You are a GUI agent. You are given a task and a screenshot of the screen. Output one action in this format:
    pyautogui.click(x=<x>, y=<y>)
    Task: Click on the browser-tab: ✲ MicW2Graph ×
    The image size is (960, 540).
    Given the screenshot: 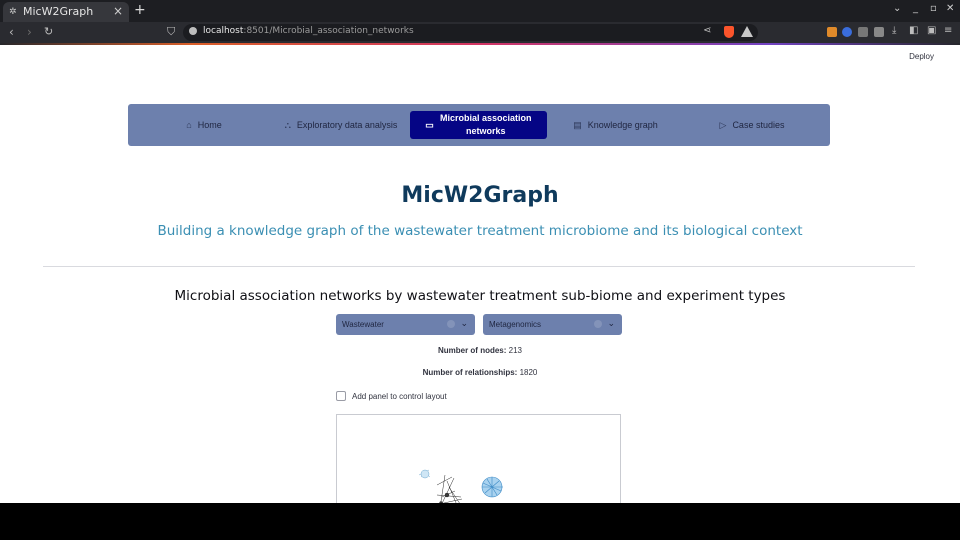 What is the action you would take?
    pyautogui.click(x=66, y=12)
    